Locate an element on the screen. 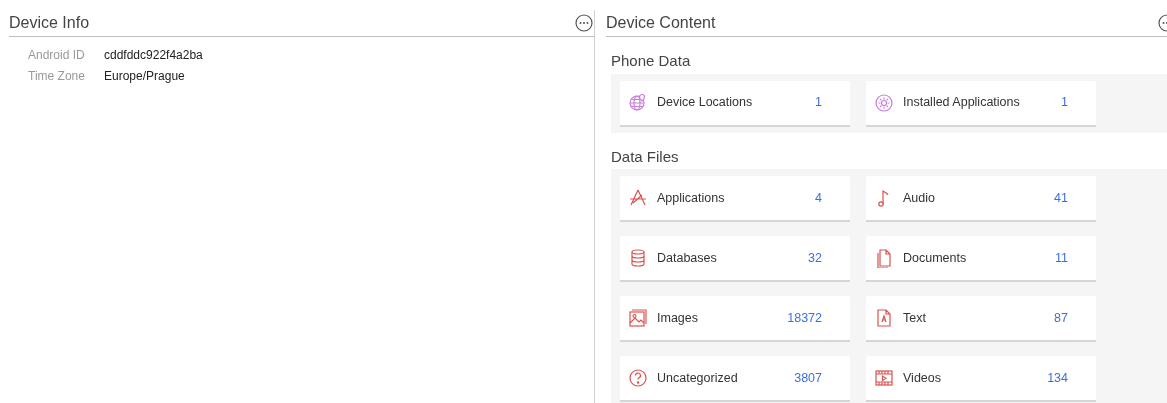  field-label: Android ID is located at coordinates (57, 55).